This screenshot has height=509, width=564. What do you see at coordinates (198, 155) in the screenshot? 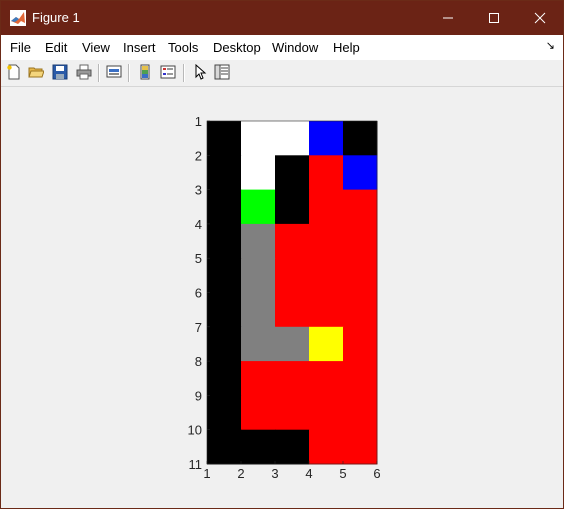
I see `y-tick-label: 2` at bounding box center [198, 155].